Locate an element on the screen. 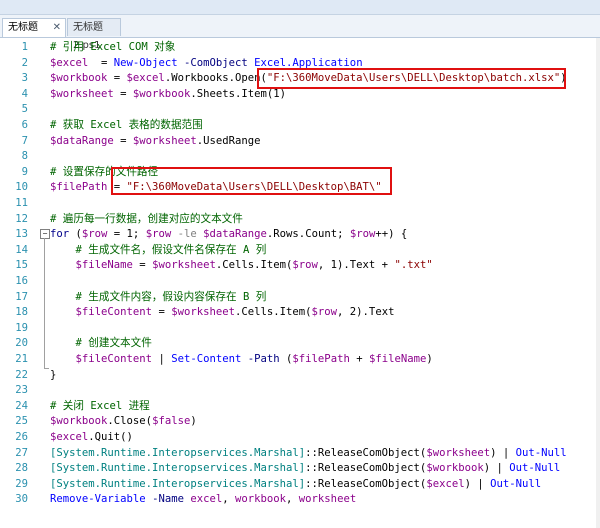 This screenshot has width=600, height=528. code-line: 16 is located at coordinates (300, 282).